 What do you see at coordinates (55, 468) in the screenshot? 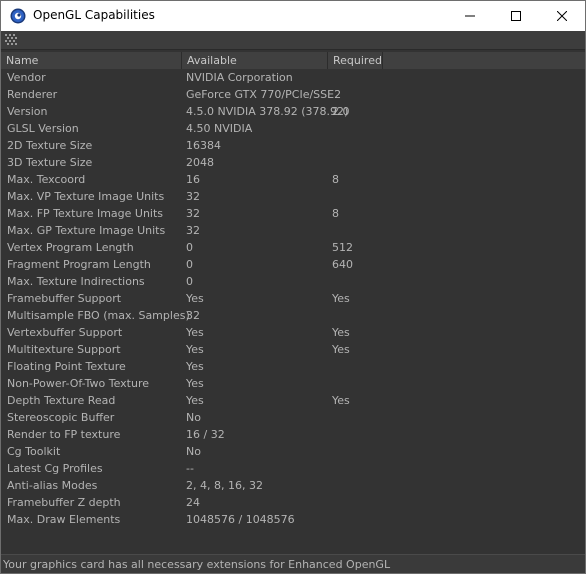
I see `row-name-cell: Latest Cg Profiles` at bounding box center [55, 468].